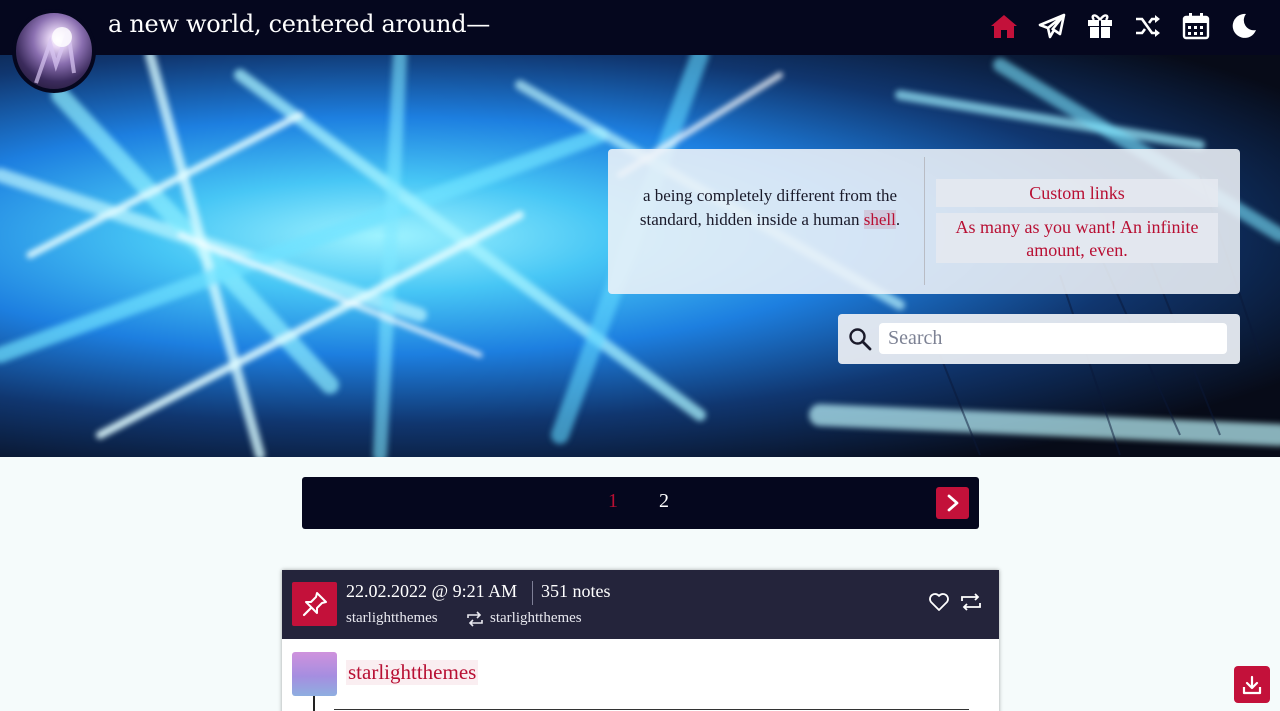  Describe the element at coordinates (536, 618) in the screenshot. I see `original-poster-name: starlightthemes` at that location.